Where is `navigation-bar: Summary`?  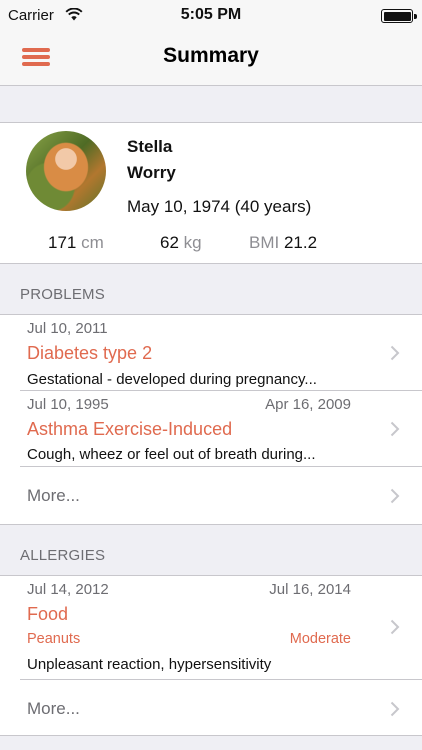 navigation-bar: Summary is located at coordinates (211, 58).